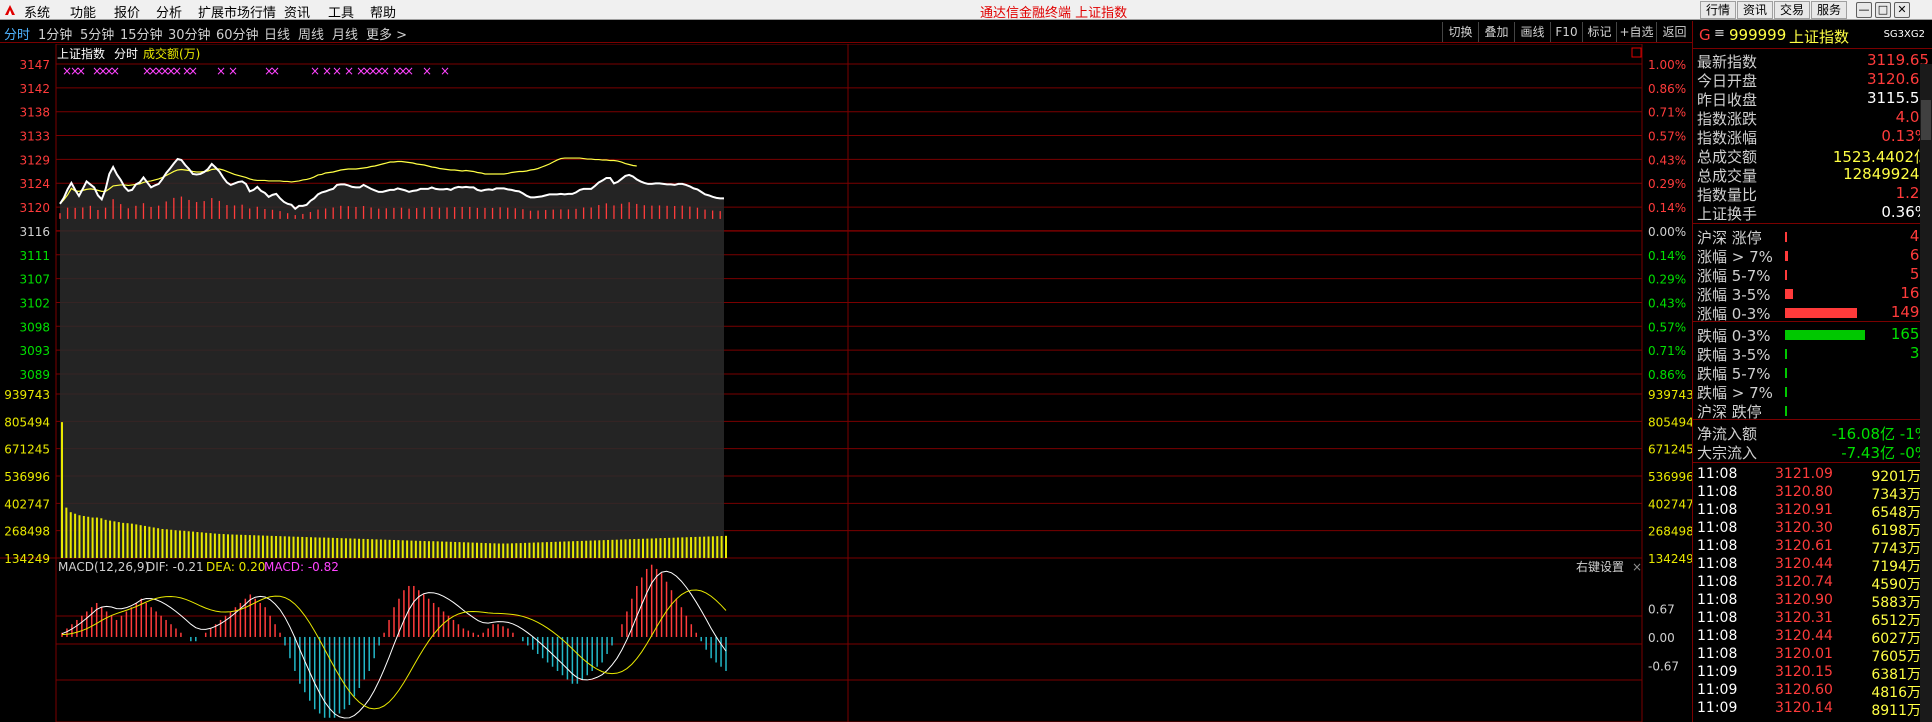 The image size is (1932, 722). What do you see at coordinates (237, 33) in the screenshot?
I see `period-60min-tab: 60分钟` at bounding box center [237, 33].